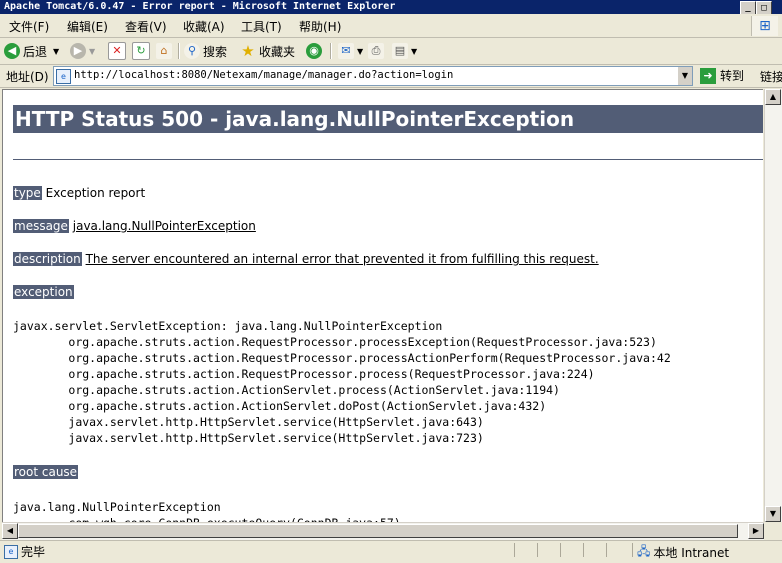 The height and width of the screenshot is (563, 782). Describe the element at coordinates (732, 76) in the screenshot. I see `go-label: 转到` at that location.